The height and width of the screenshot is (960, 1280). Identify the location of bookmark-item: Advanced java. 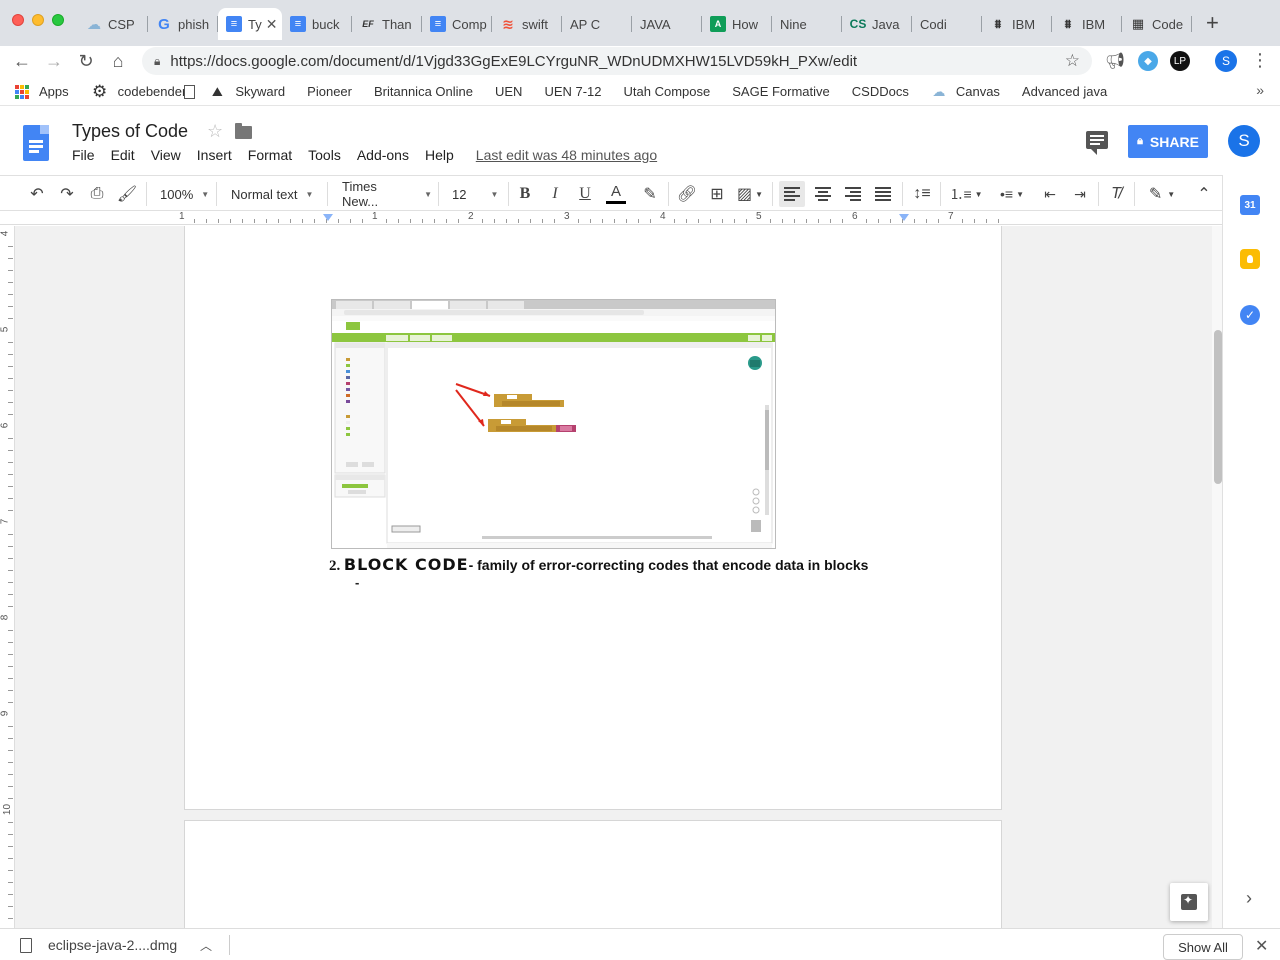
(645, 91).